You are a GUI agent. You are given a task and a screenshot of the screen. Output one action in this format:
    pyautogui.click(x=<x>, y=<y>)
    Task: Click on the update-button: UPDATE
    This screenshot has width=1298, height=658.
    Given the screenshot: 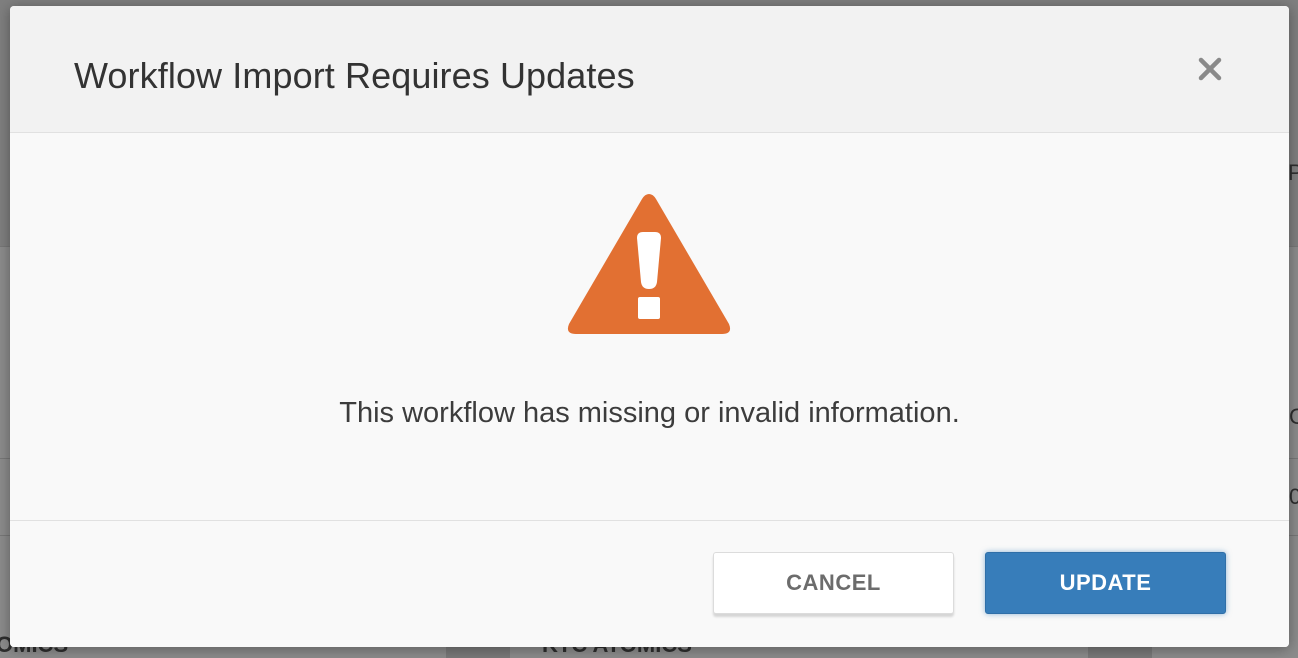 What is the action you would take?
    pyautogui.click(x=1105, y=583)
    